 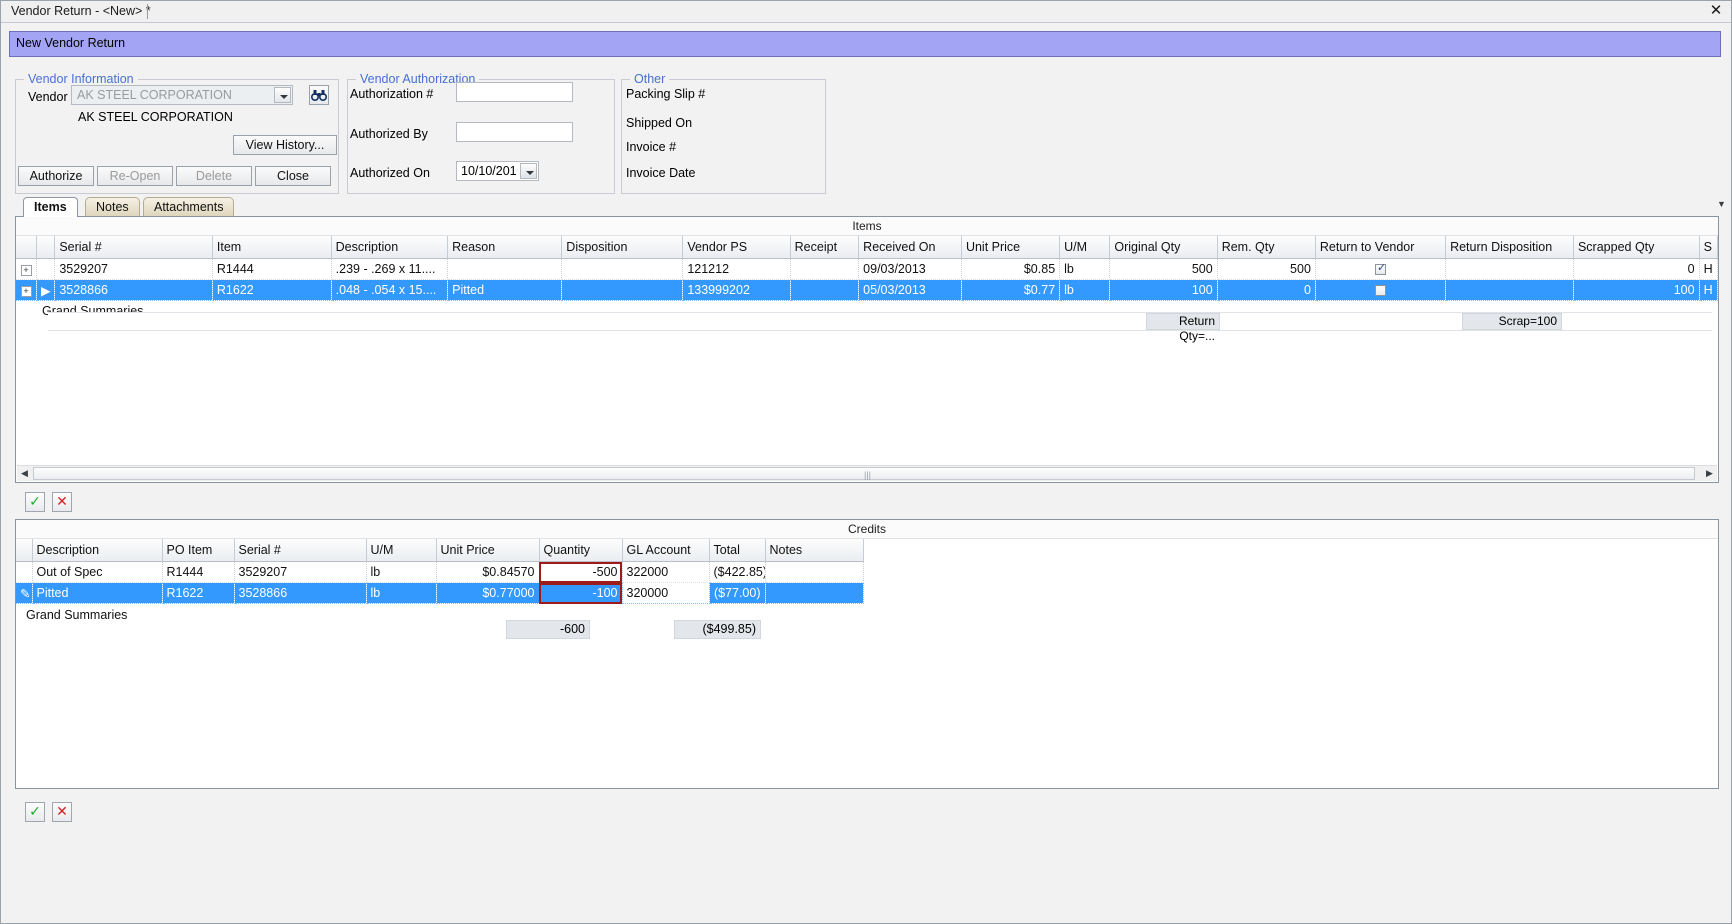 What do you see at coordinates (1509, 269) in the screenshot?
I see `items-row-0-return-disposition` at bounding box center [1509, 269].